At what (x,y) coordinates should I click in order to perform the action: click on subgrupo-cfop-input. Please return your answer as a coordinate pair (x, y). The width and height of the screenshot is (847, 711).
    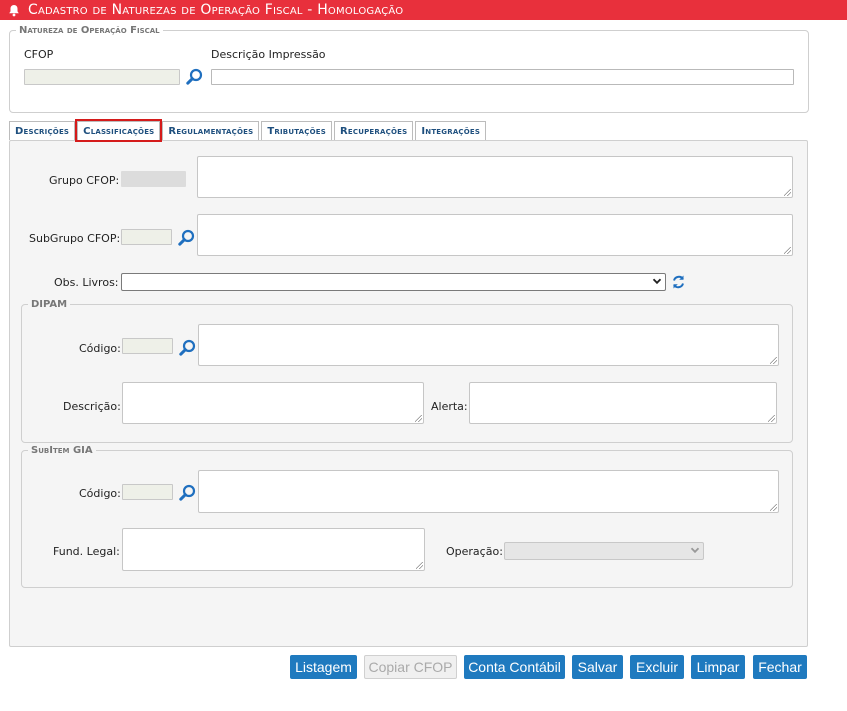
    Looking at the image, I should click on (146, 237).